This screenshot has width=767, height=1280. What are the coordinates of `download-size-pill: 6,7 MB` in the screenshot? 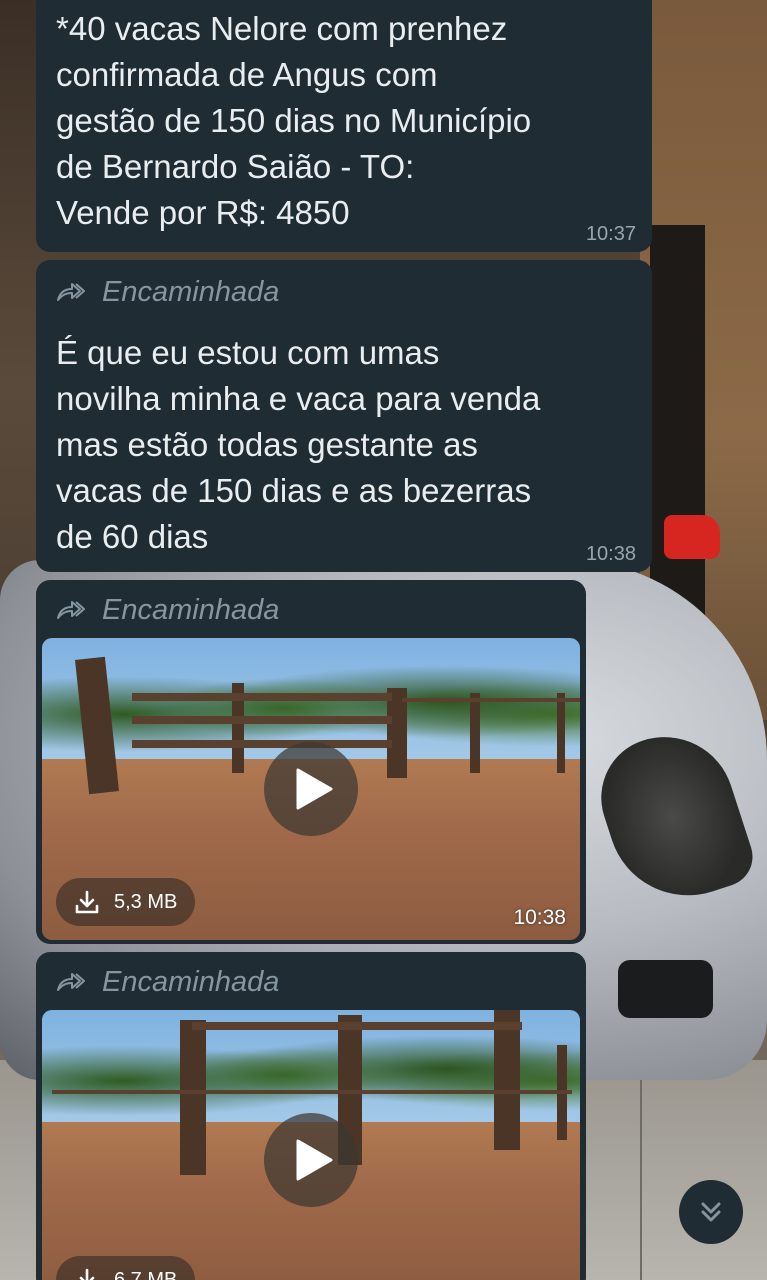 It's located at (126, 1268).